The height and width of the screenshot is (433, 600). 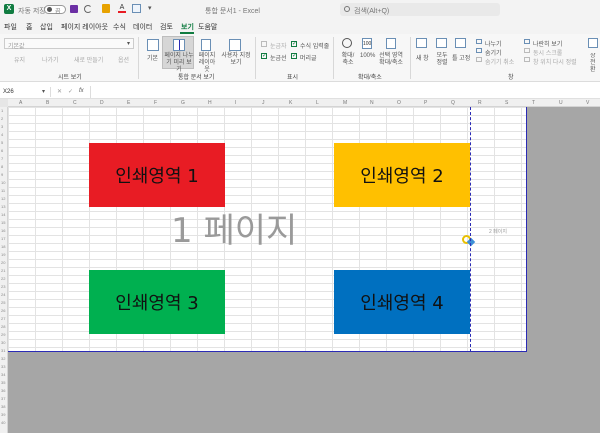 I want to click on column-header-p: P, so click(x=425, y=103).